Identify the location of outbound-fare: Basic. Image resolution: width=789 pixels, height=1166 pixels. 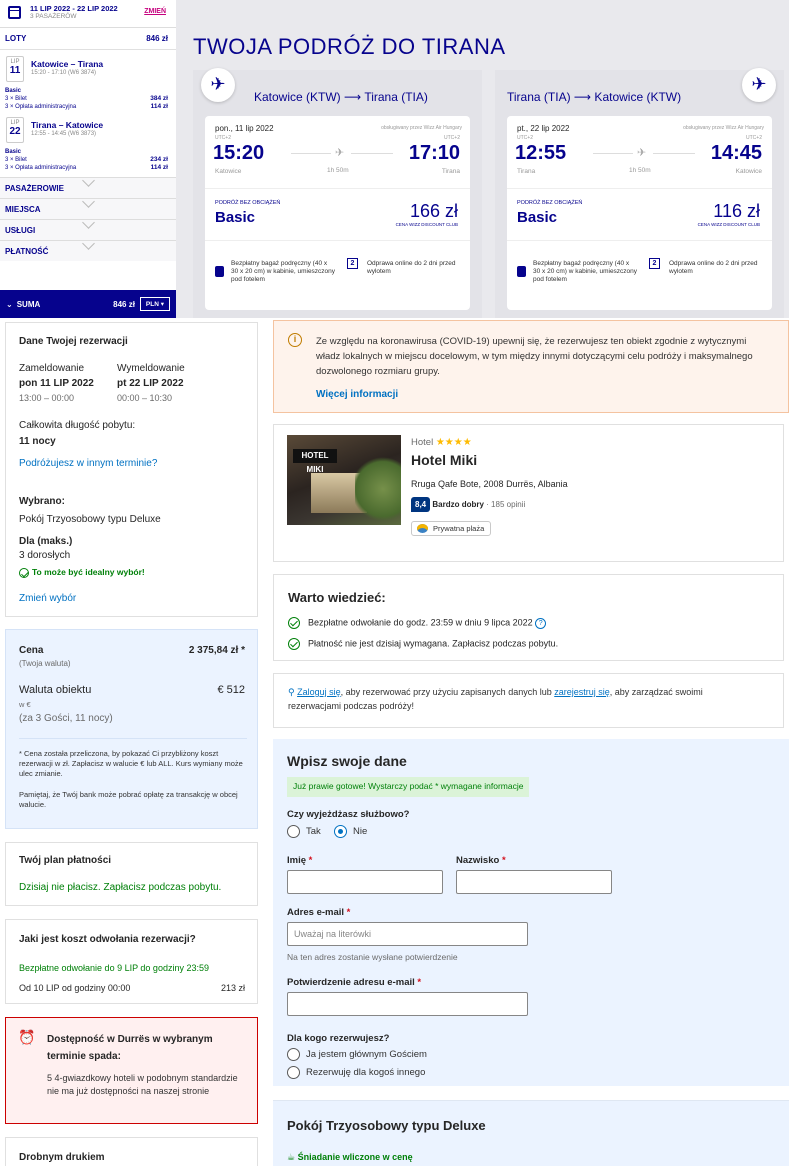
(13, 91).